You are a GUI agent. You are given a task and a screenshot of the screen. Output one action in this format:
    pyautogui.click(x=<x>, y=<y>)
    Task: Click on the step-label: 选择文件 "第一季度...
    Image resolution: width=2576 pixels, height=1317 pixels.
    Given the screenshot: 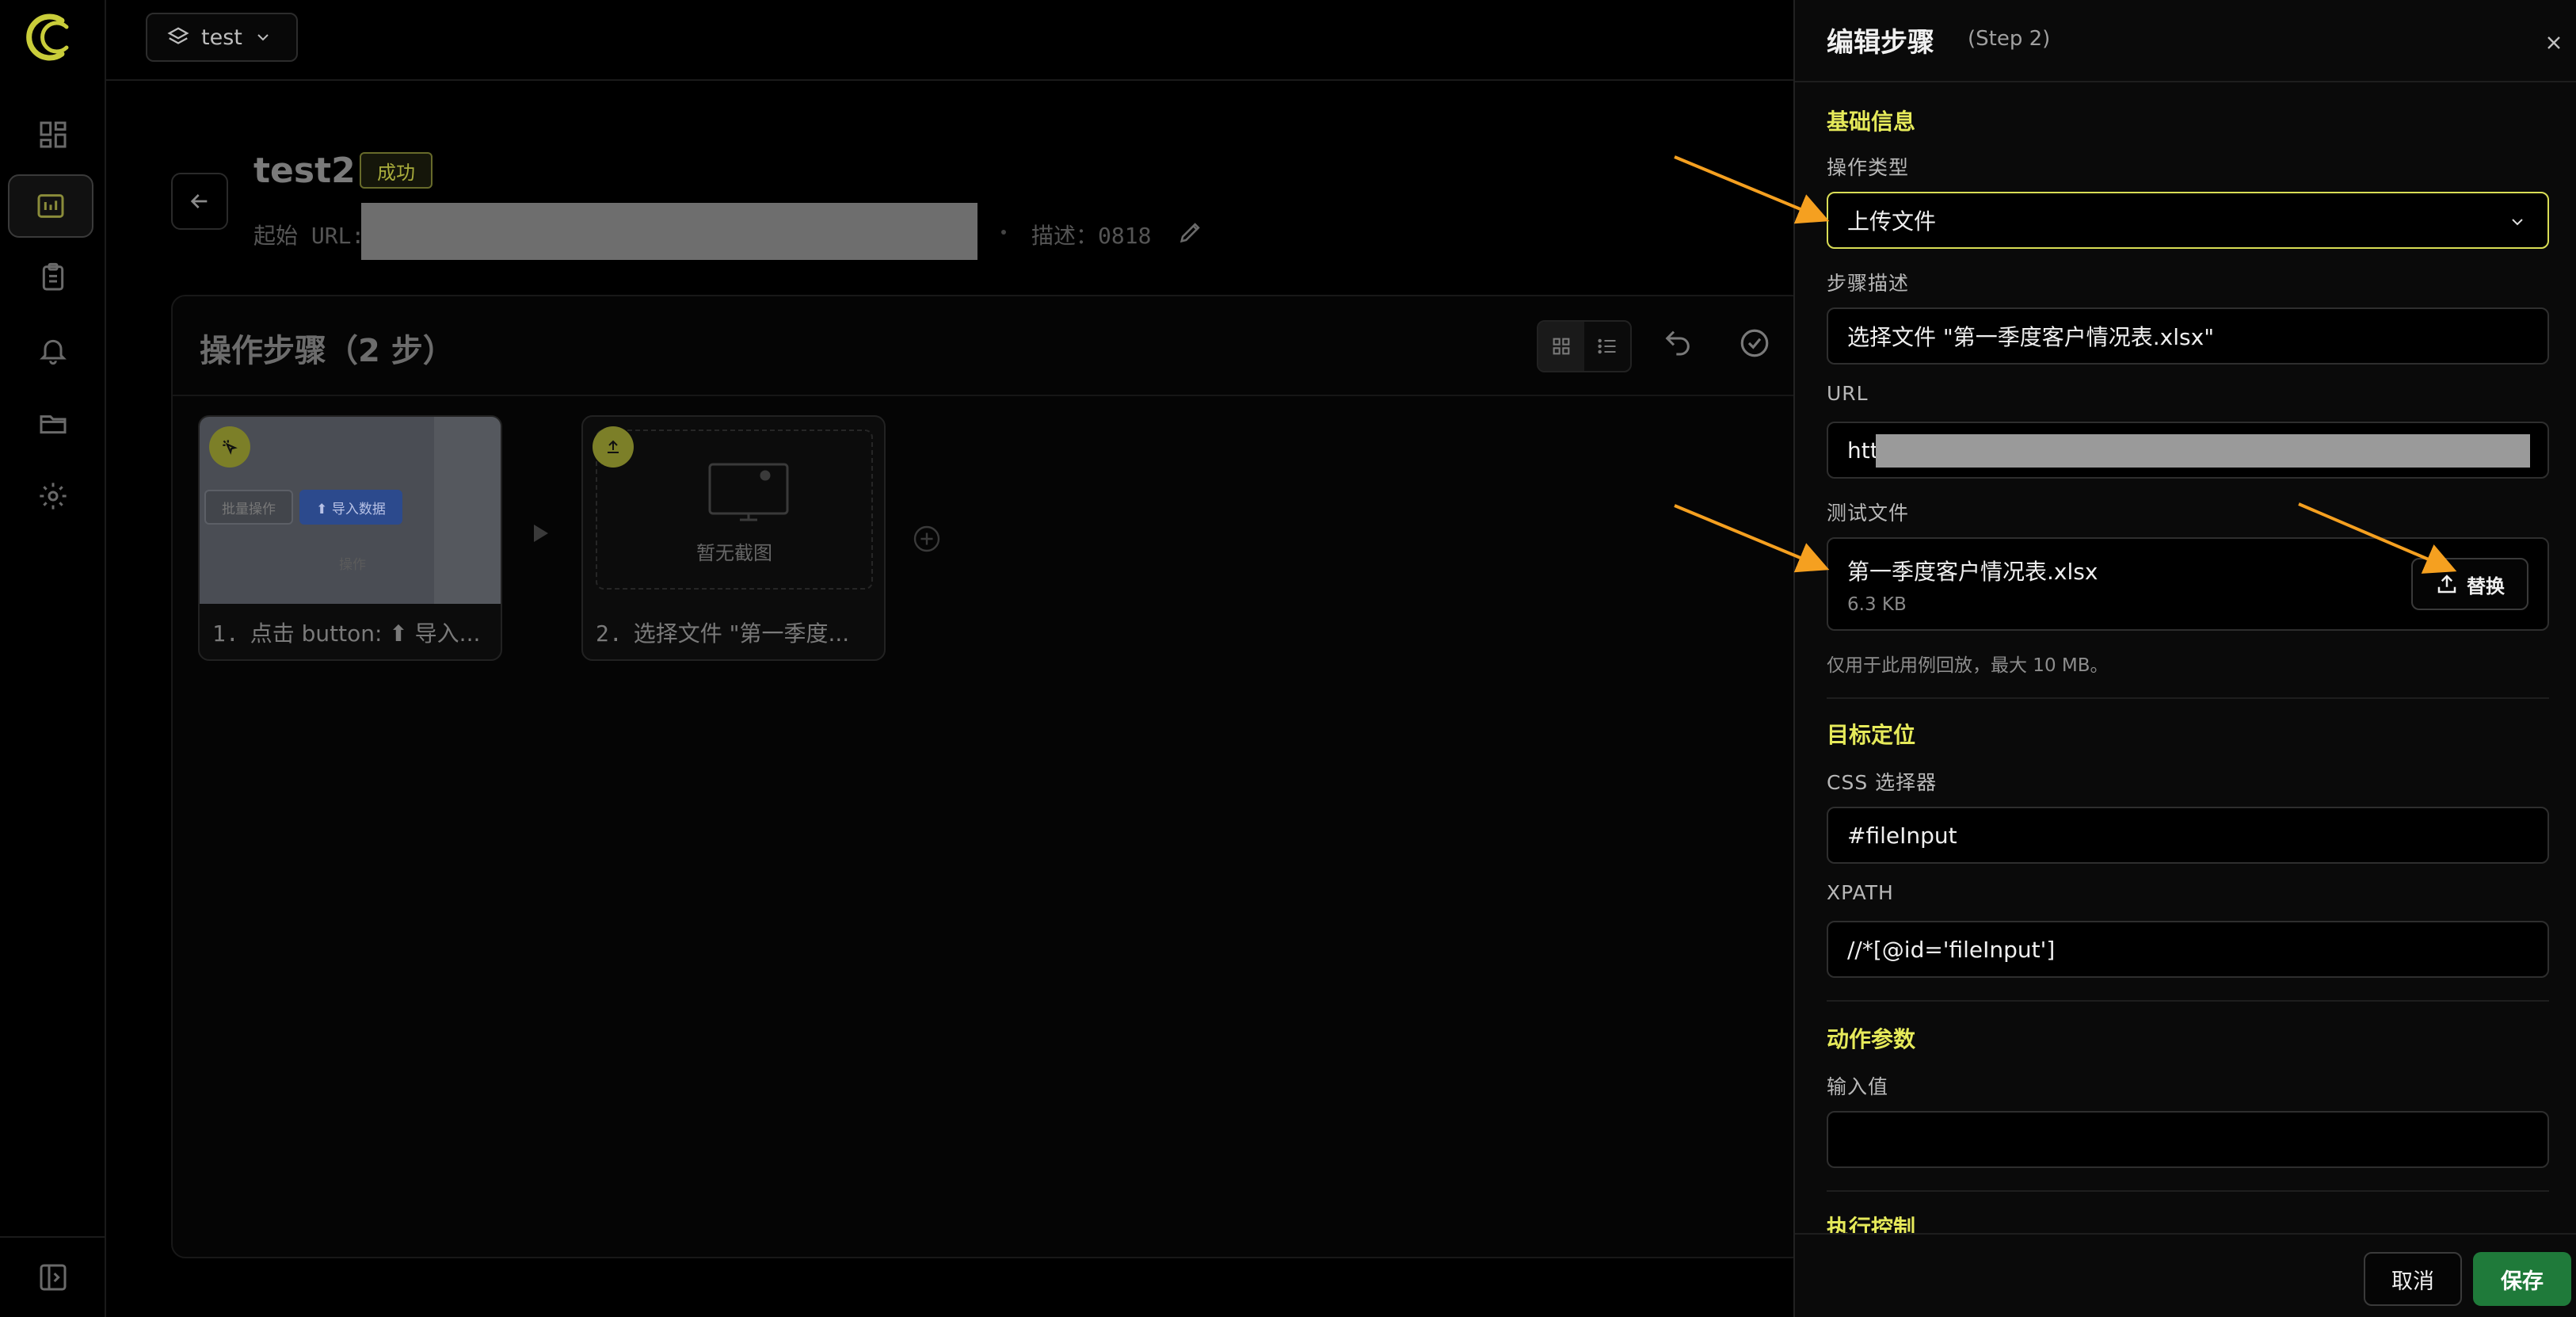 What is the action you would take?
    pyautogui.click(x=741, y=633)
    